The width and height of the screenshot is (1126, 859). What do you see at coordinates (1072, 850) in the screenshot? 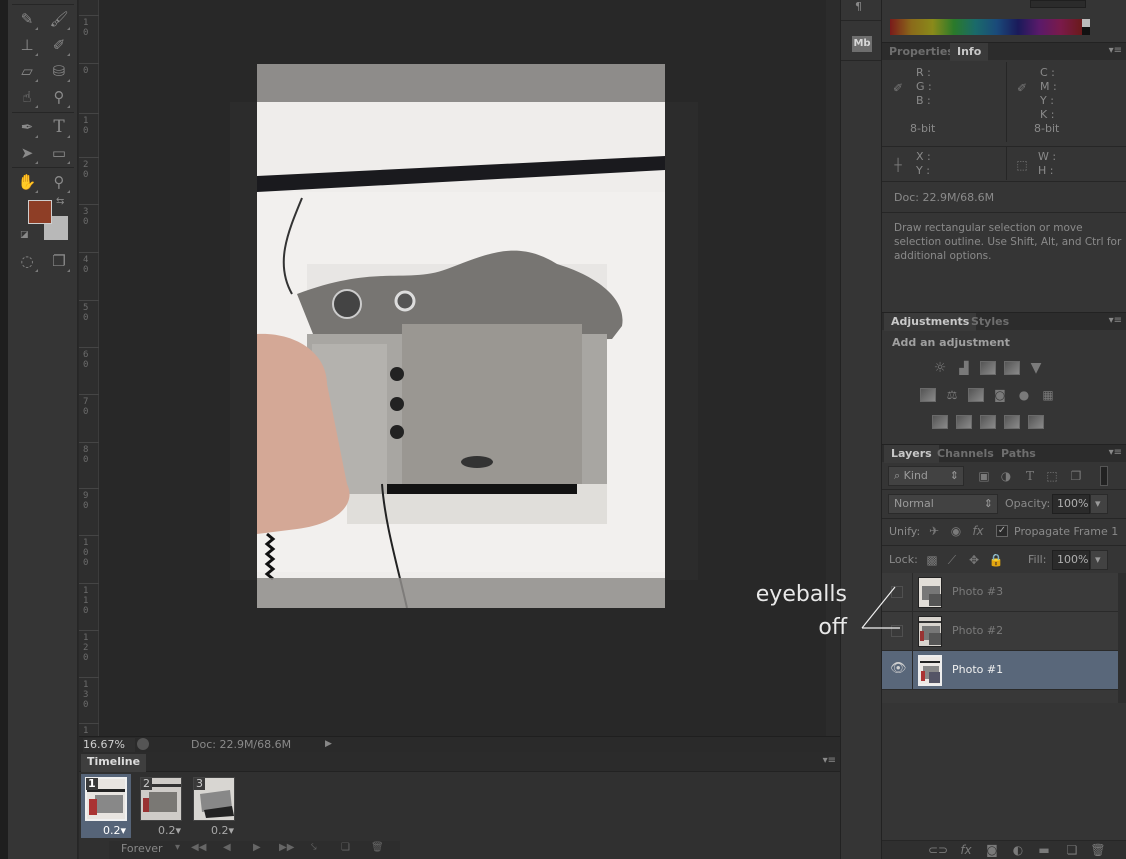
I see `new-layer-icon: ❏` at bounding box center [1072, 850].